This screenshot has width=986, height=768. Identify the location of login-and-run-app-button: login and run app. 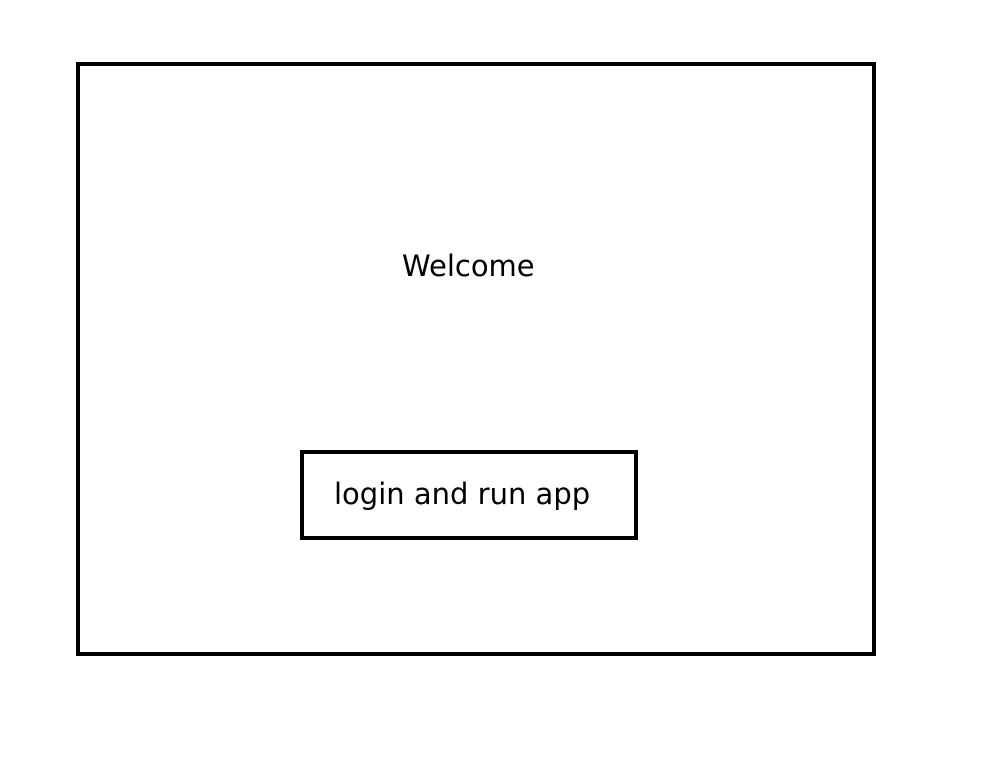
(469, 495).